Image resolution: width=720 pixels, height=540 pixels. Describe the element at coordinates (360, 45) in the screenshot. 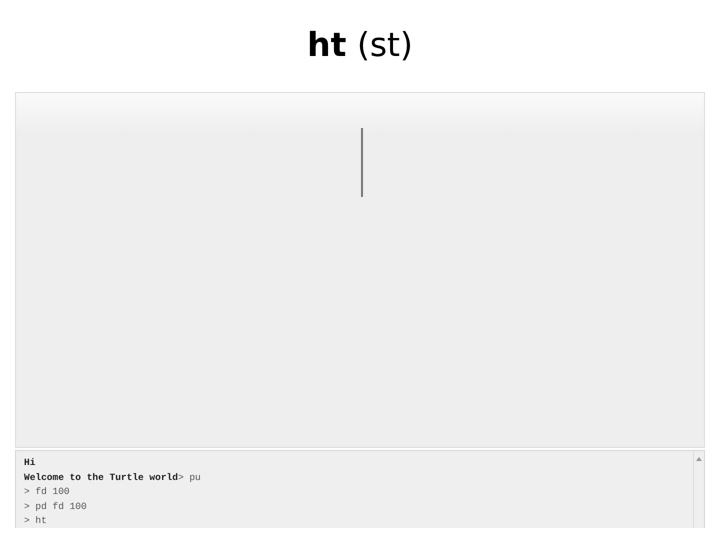

I see `slide-title: ht (st)` at that location.